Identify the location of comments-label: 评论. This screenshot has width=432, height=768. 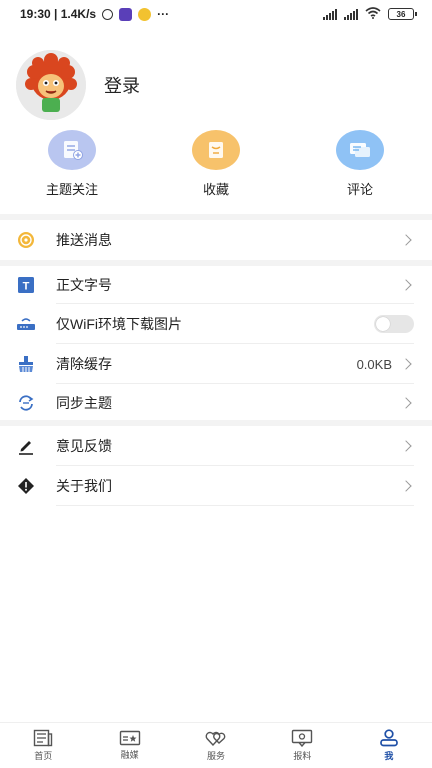
(359, 189).